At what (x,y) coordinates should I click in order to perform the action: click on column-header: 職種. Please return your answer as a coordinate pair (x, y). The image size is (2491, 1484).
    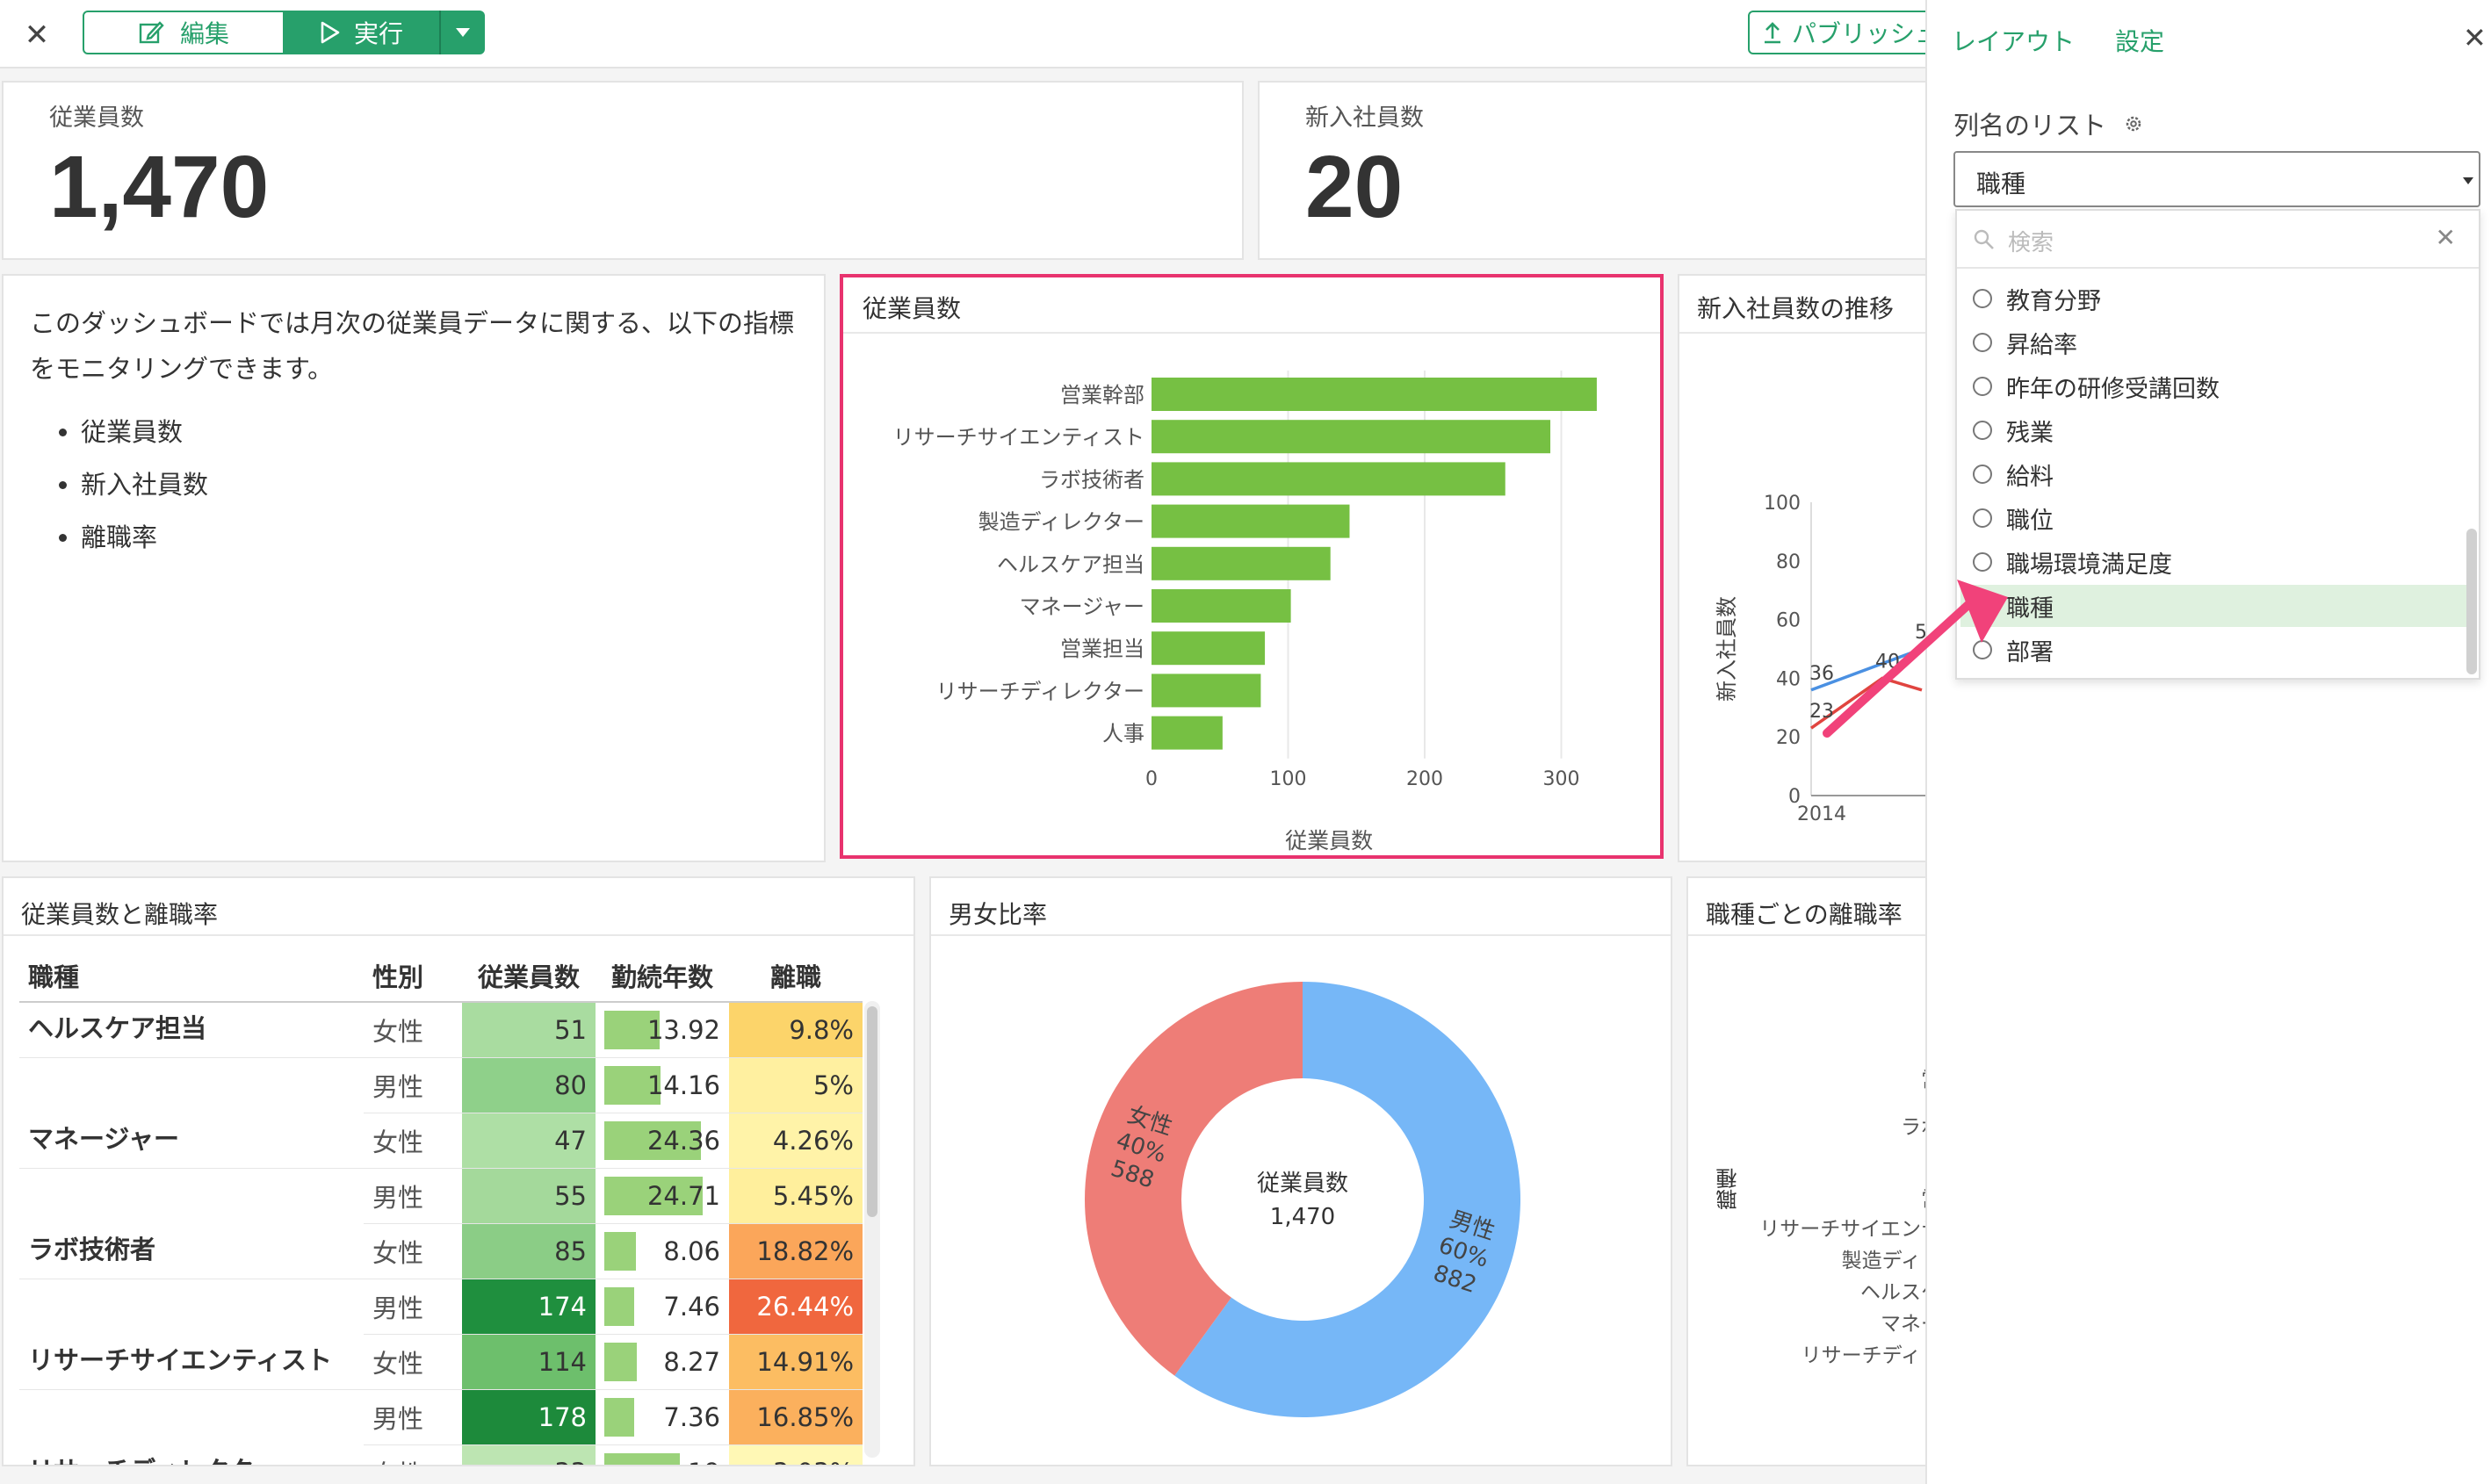
    Looking at the image, I should click on (191, 976).